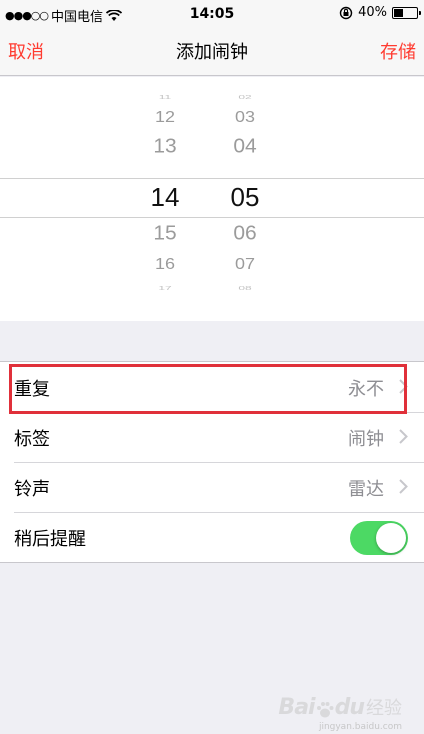 The image size is (424, 734). I want to click on battery-percent: 40%, so click(372, 12).